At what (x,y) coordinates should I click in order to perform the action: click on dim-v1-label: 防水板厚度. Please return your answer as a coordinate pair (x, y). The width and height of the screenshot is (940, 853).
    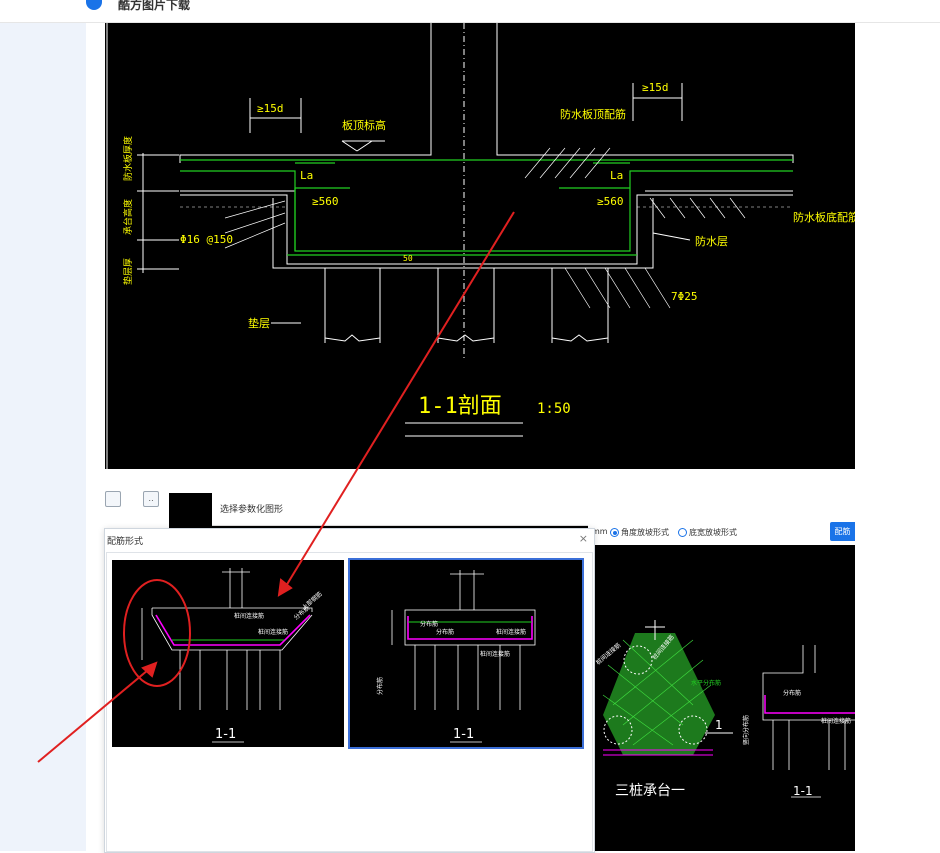
    Looking at the image, I should click on (128, 158).